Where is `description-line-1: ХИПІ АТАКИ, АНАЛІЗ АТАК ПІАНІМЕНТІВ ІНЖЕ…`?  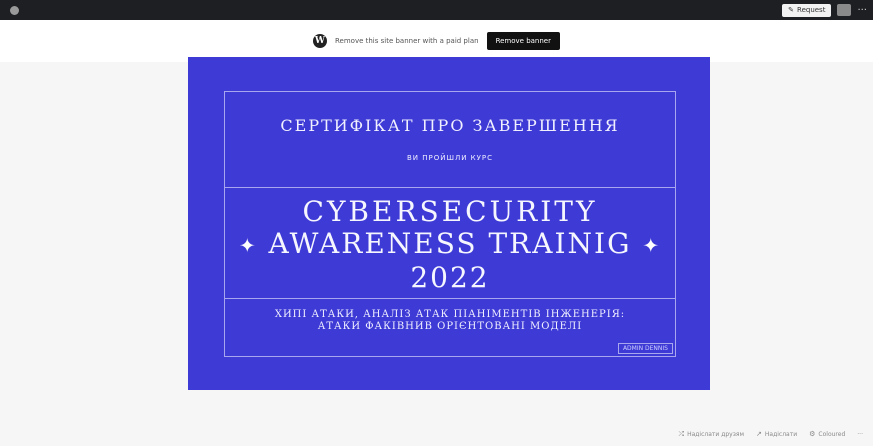 description-line-1: ХИПІ АТАКИ, АНАЛІЗ АТАК ПІАНІМЕНТІВ ІНЖЕ… is located at coordinates (450, 314).